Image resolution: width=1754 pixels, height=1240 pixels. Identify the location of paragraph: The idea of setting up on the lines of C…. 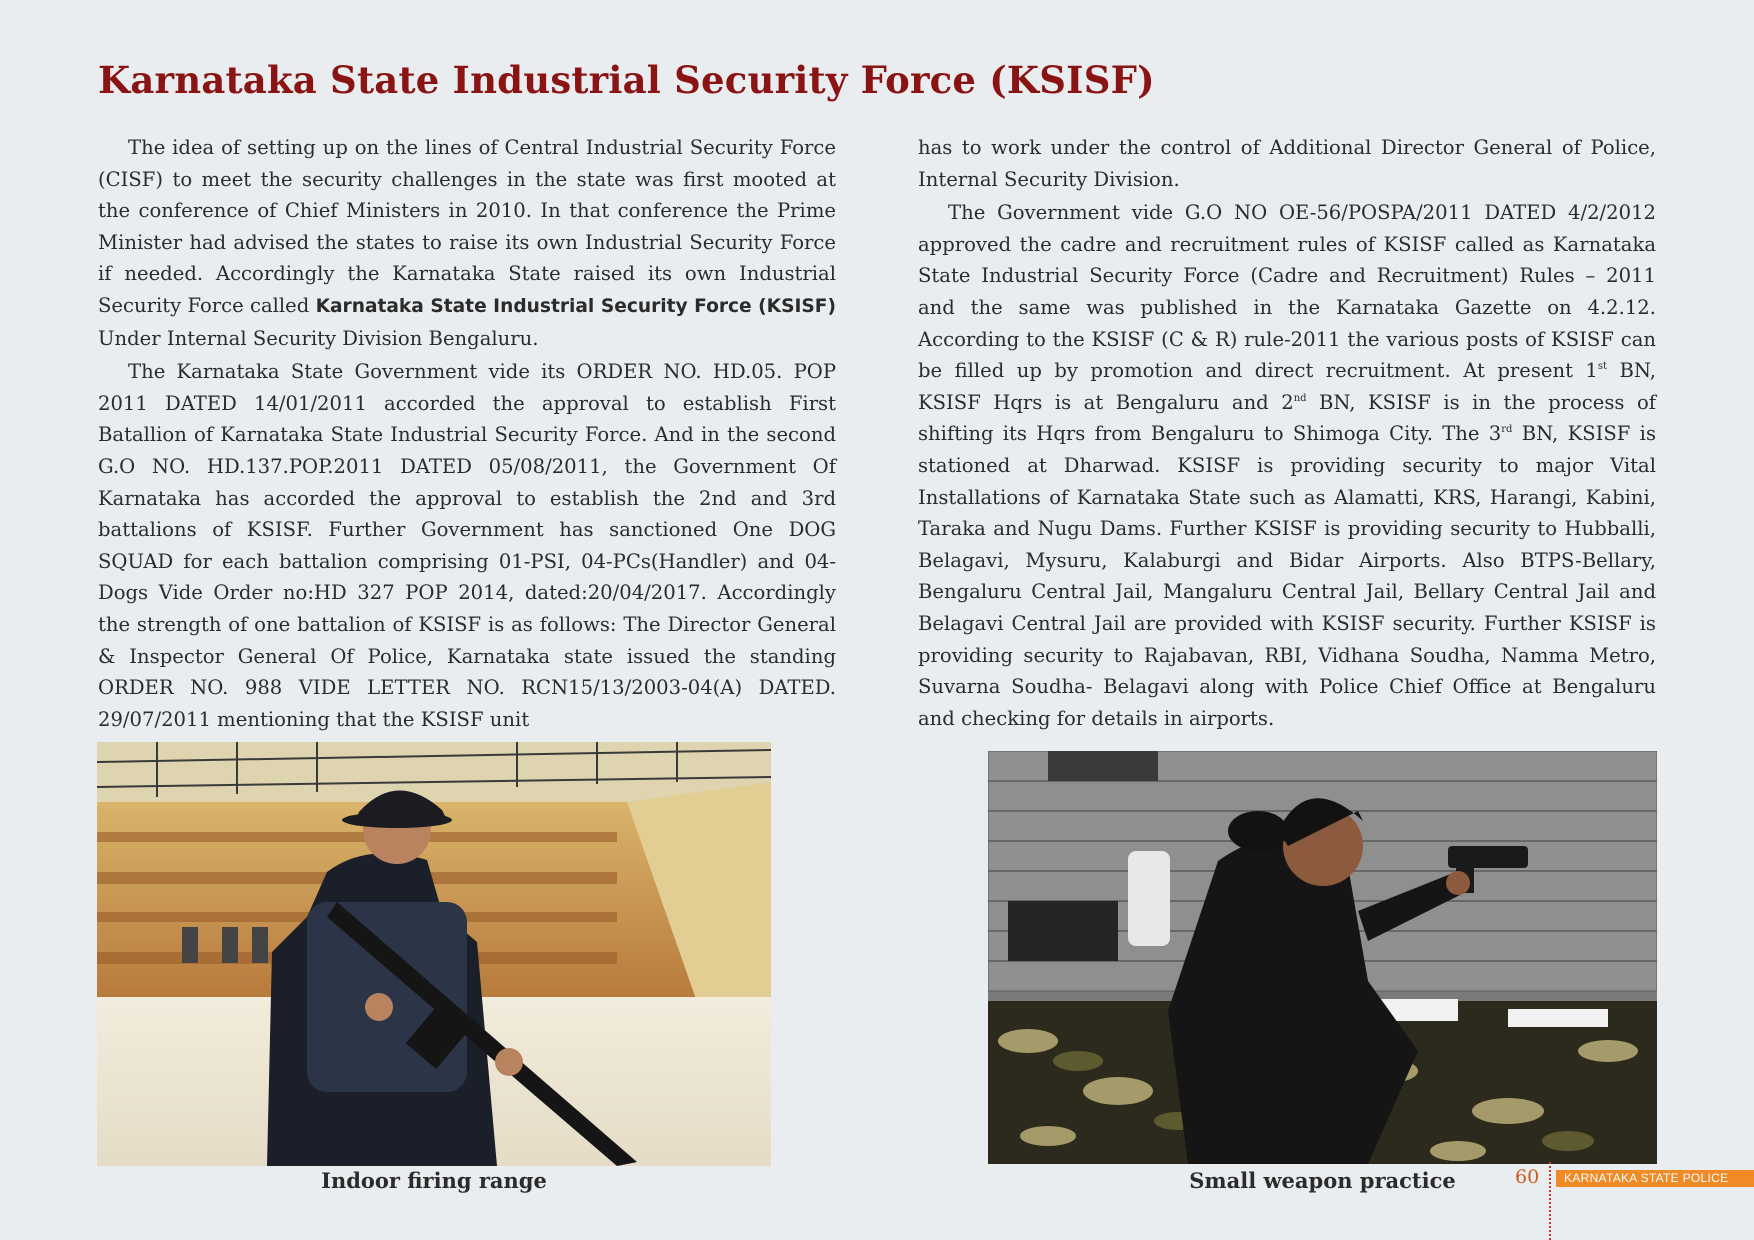
(467, 243).